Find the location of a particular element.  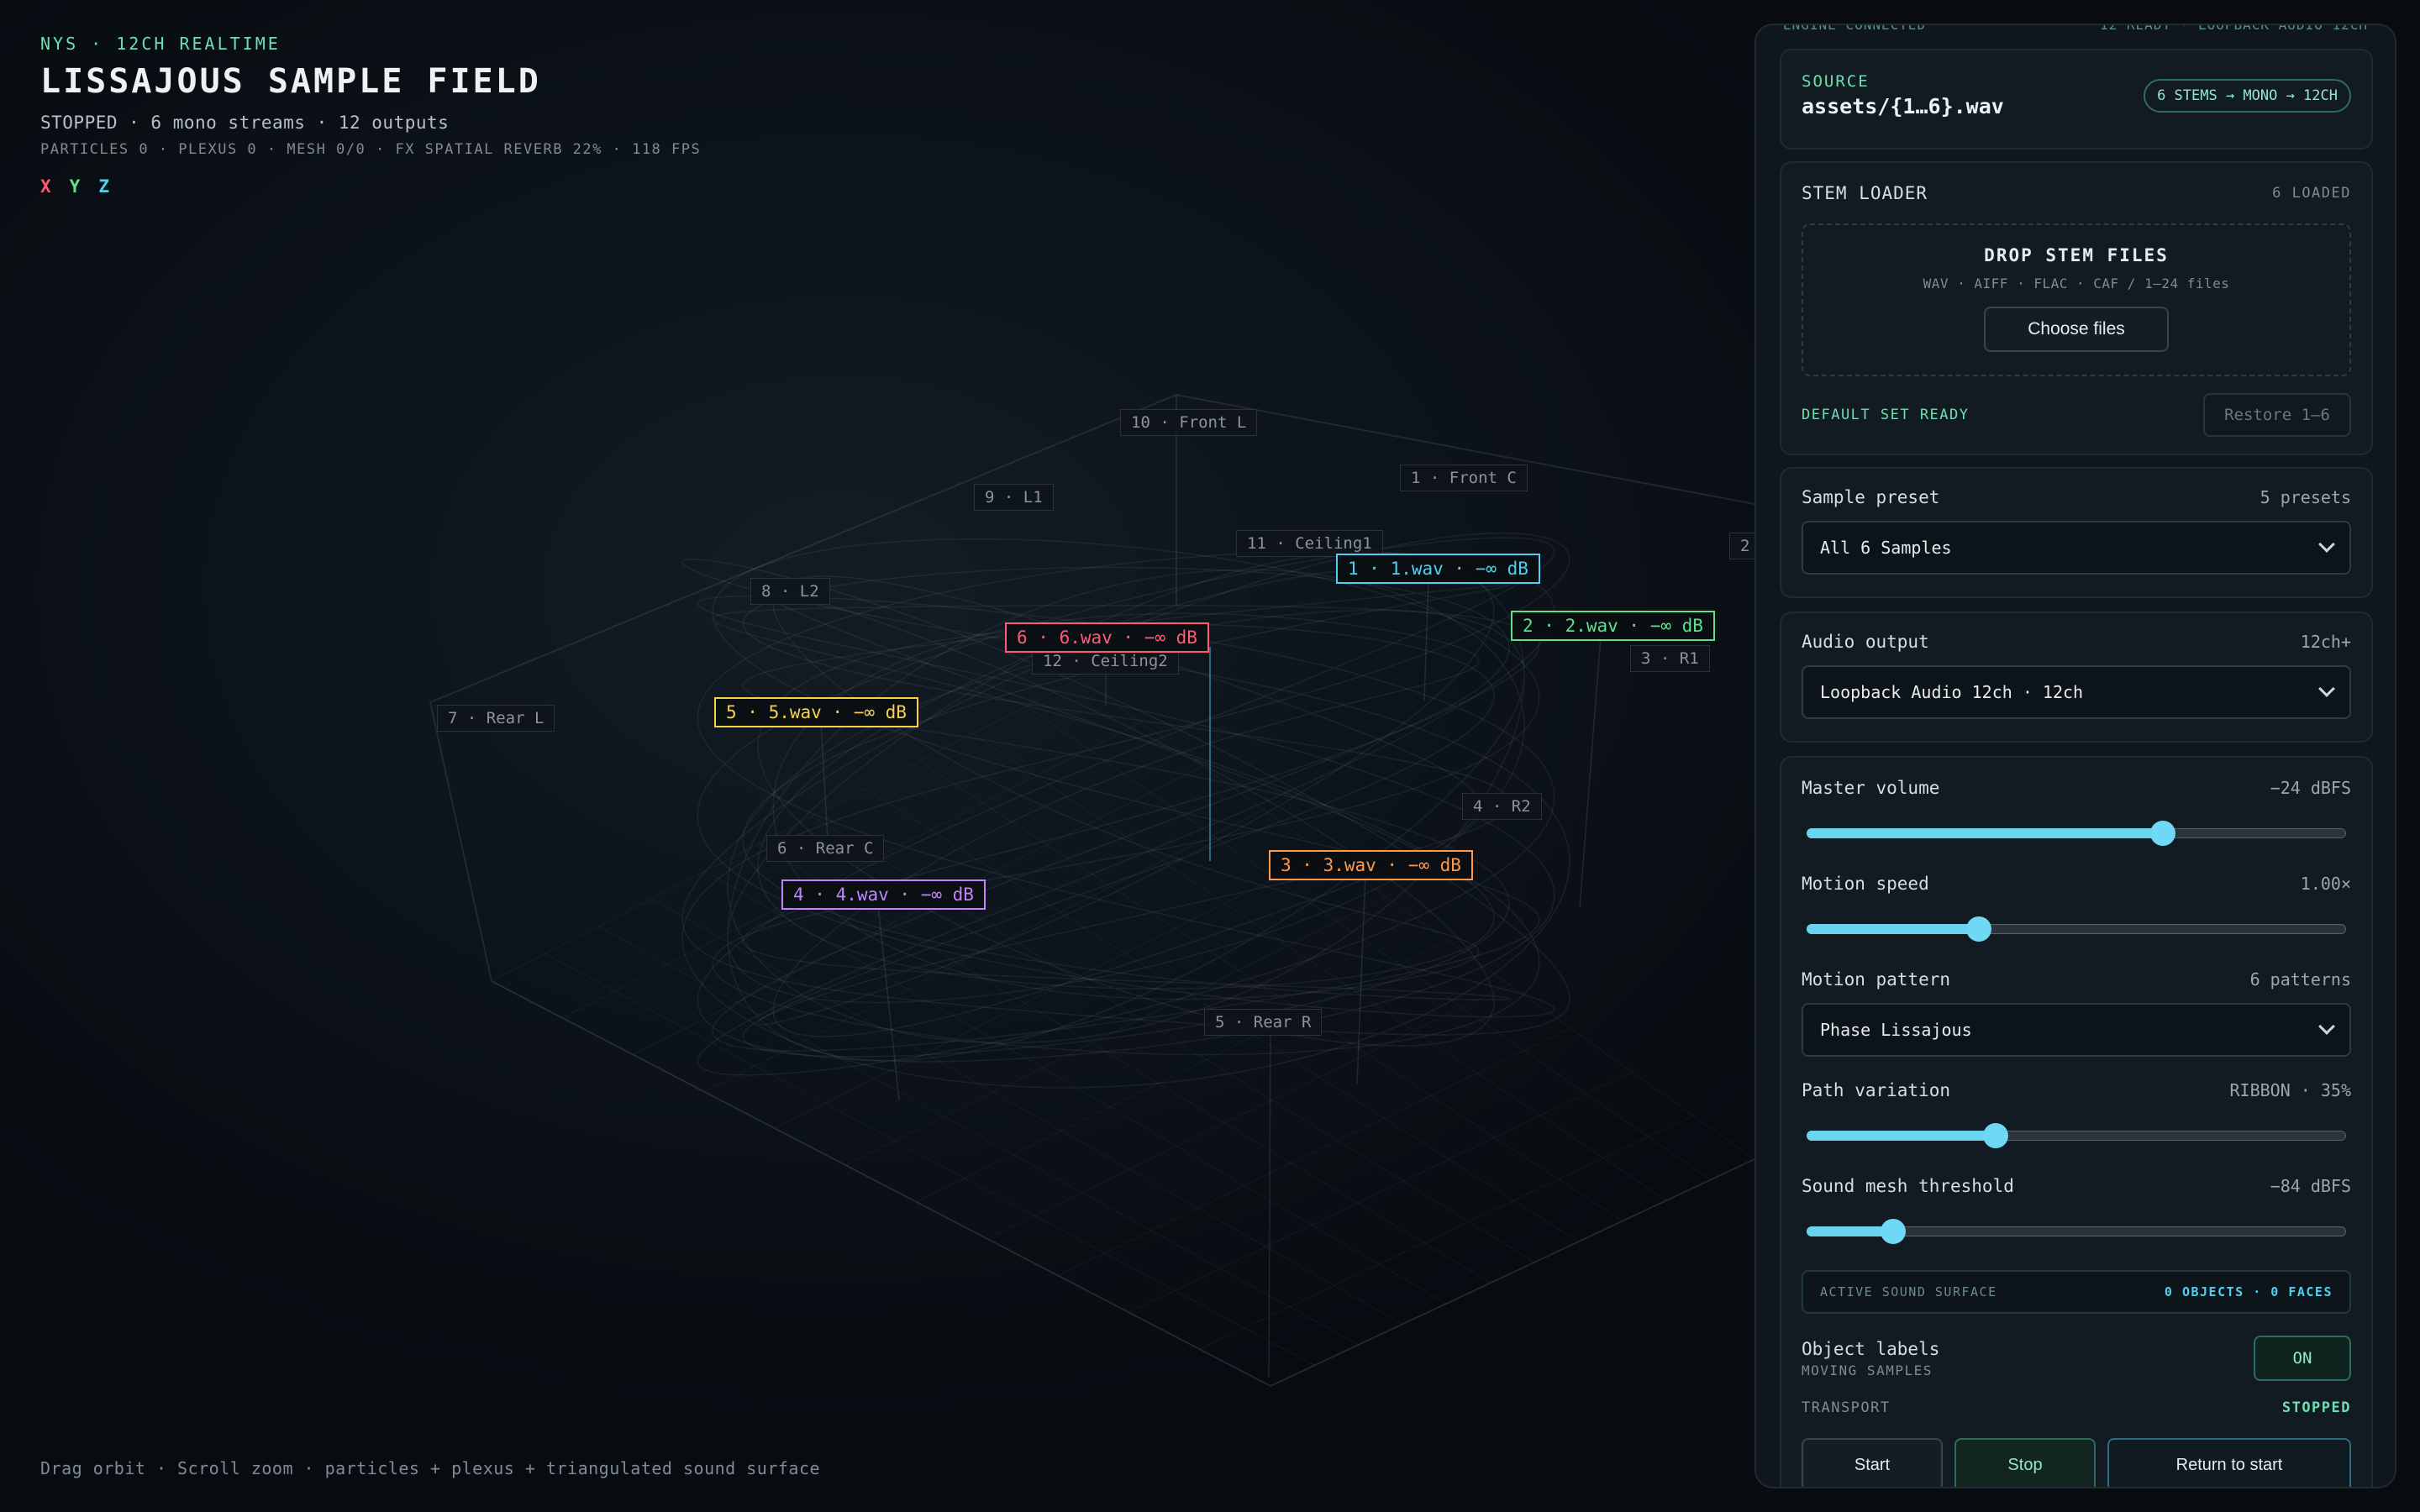

path-variation-label: Path variation is located at coordinates (1876, 1090).